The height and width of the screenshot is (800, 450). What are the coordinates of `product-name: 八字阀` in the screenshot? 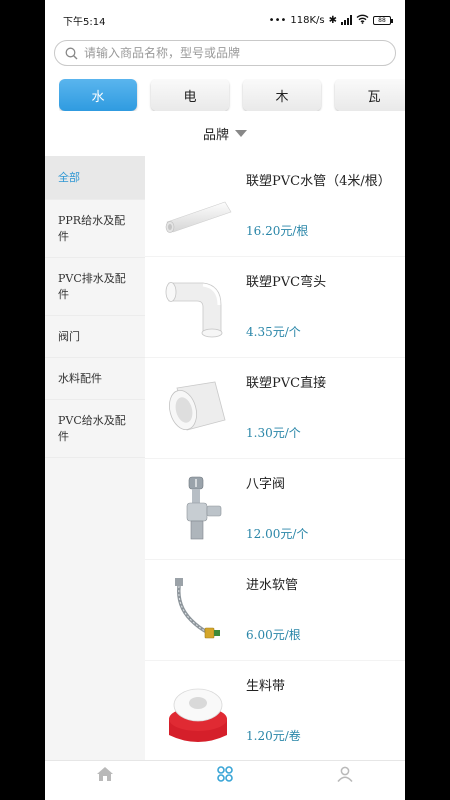 It's located at (266, 484).